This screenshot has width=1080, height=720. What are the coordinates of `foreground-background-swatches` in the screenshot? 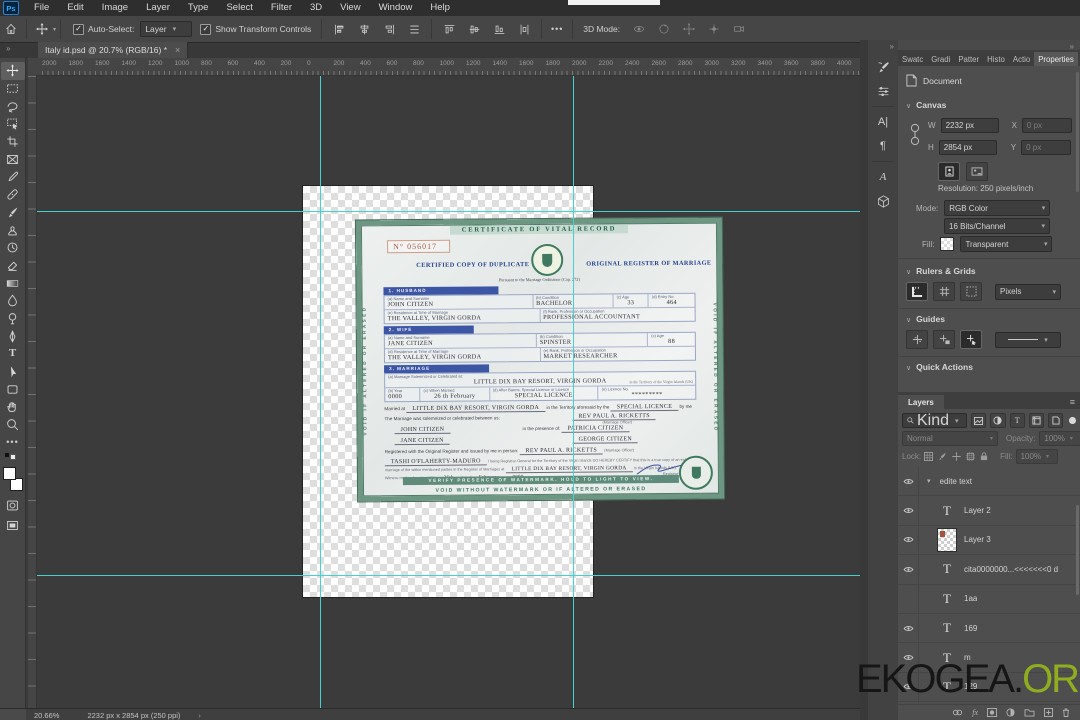 It's located at (12, 479).